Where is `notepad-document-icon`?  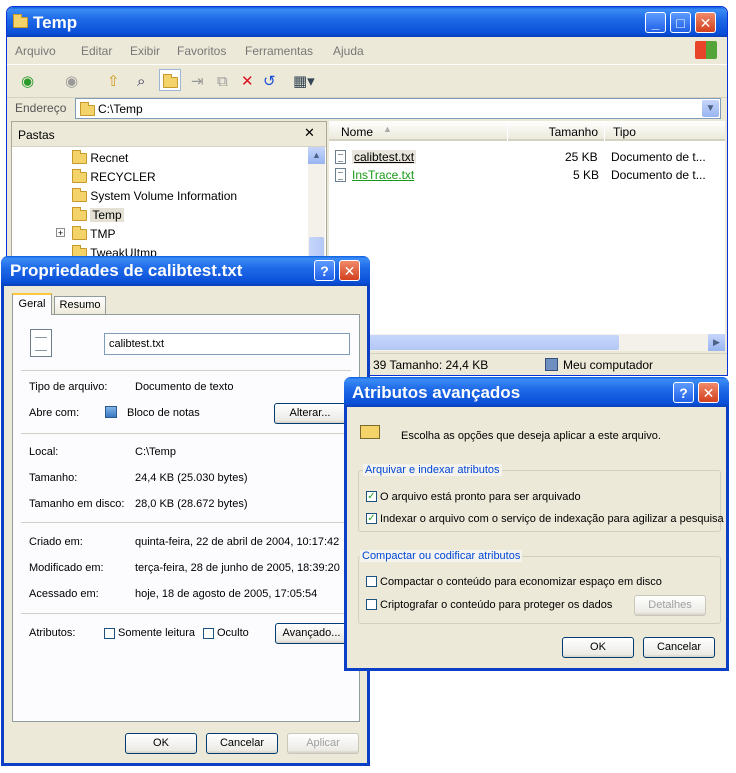 notepad-document-icon is located at coordinates (41, 343).